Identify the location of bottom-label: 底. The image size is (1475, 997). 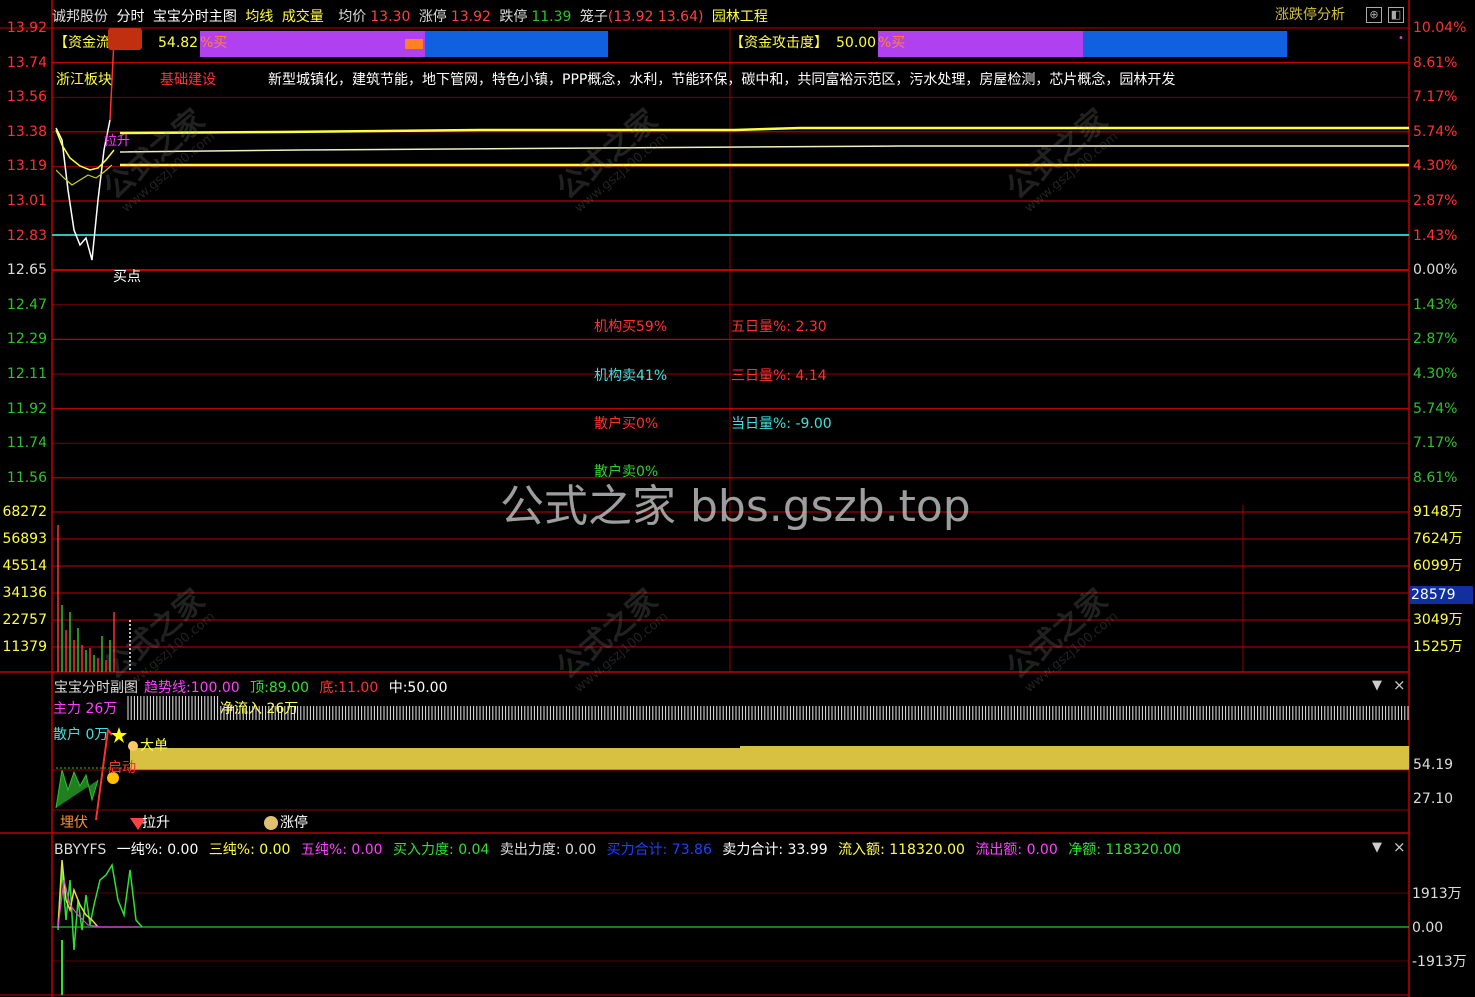
(326, 688).